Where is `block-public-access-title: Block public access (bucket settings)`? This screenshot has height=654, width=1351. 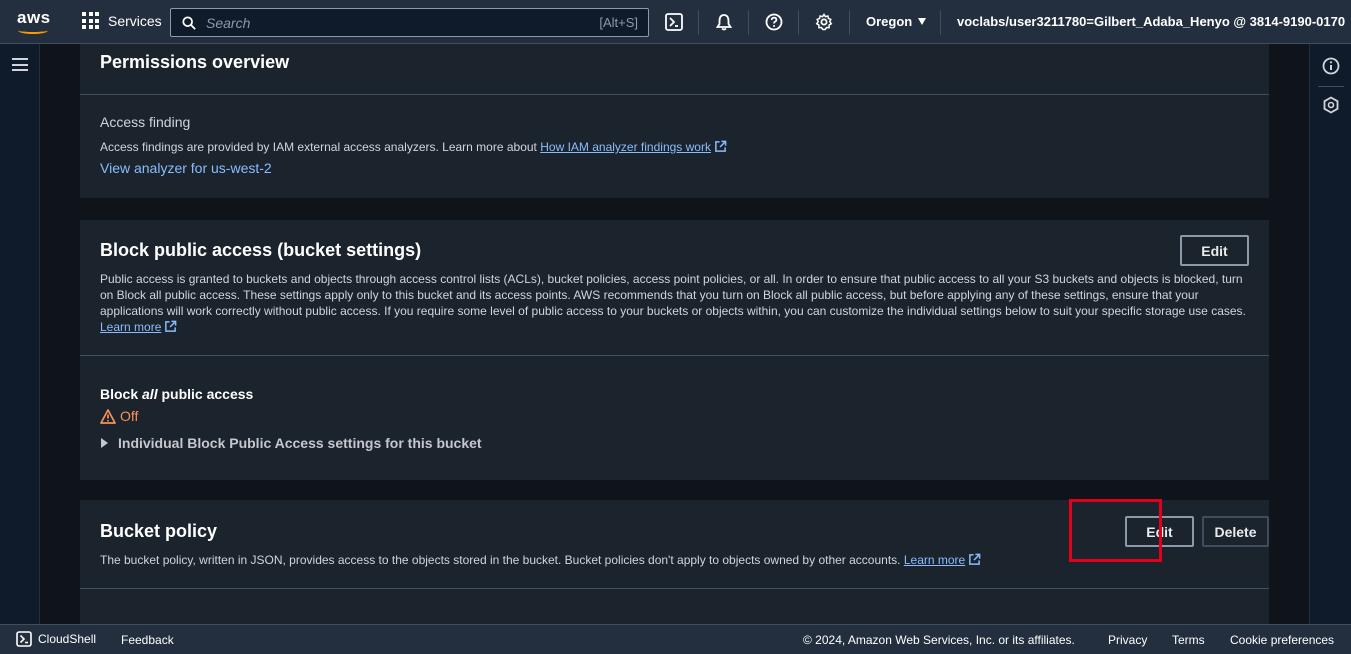
block-public-access-title: Block public access (bucket settings) is located at coordinates (261, 250).